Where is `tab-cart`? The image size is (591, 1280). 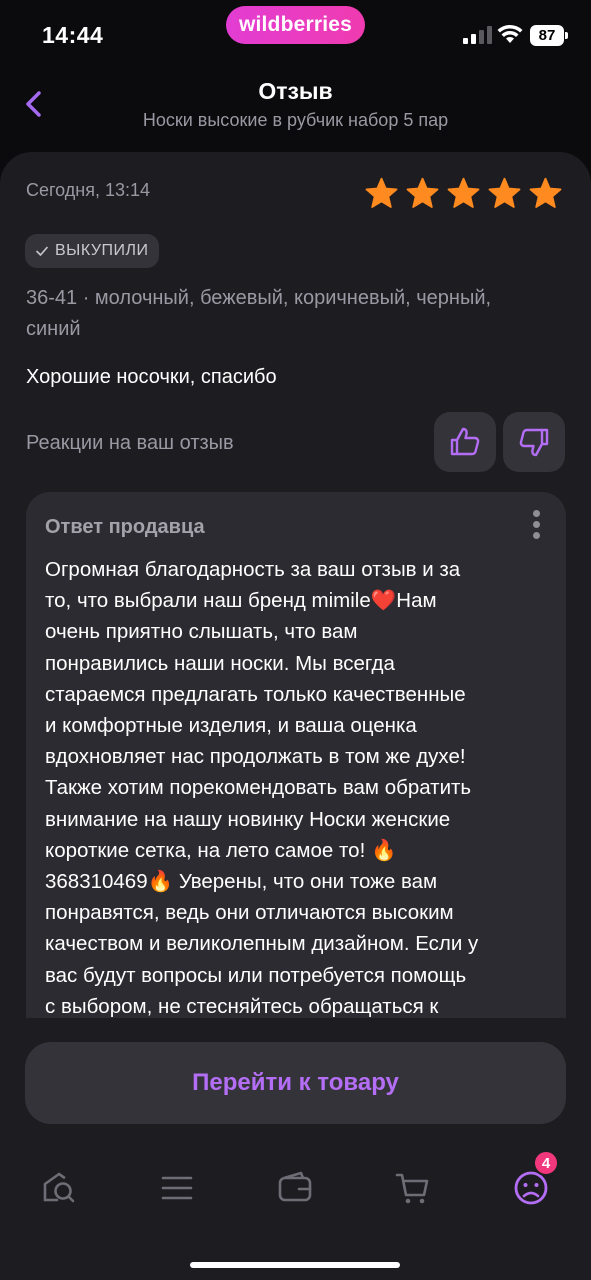
tab-cart is located at coordinates (413, 1188).